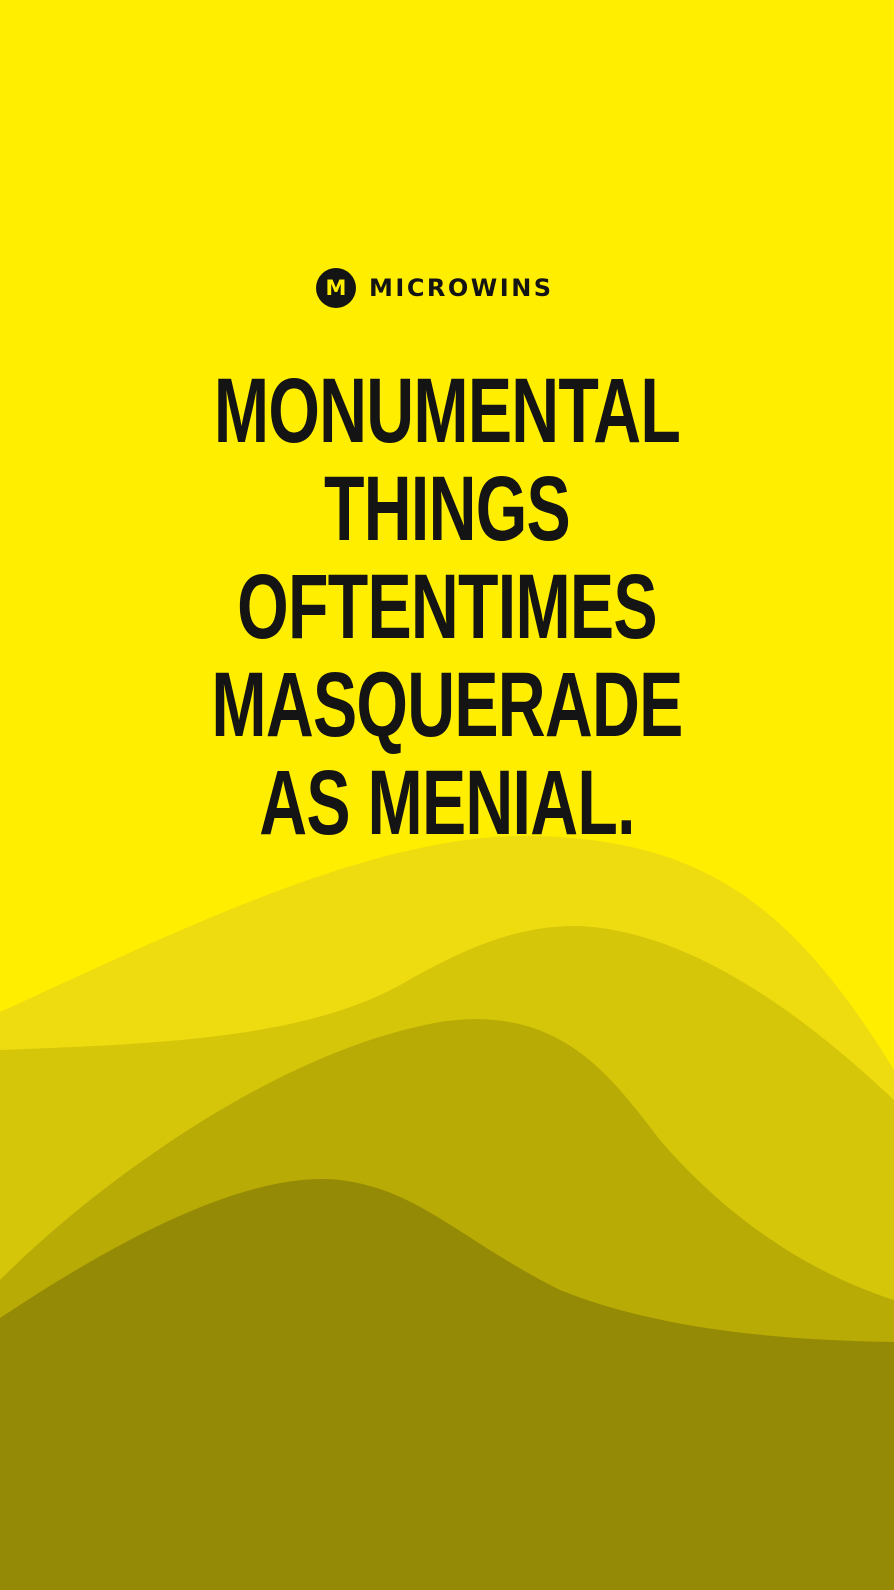 This screenshot has width=894, height=1590. I want to click on brand-lockup: M MICROWINS, so click(435, 288).